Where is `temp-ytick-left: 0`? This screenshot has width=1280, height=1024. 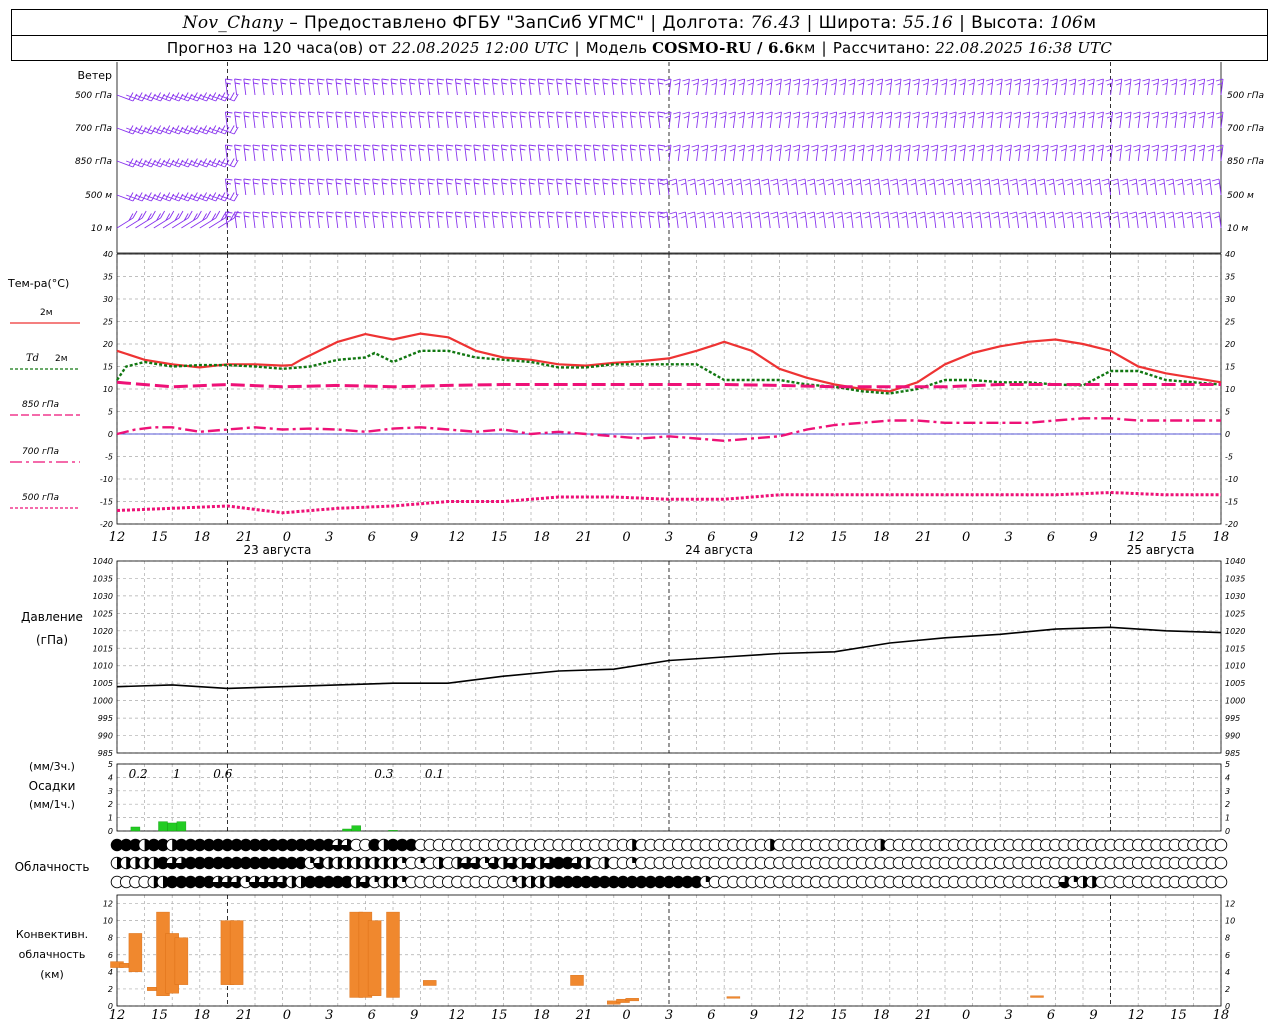 temp-ytick-left: 0 is located at coordinates (110, 434).